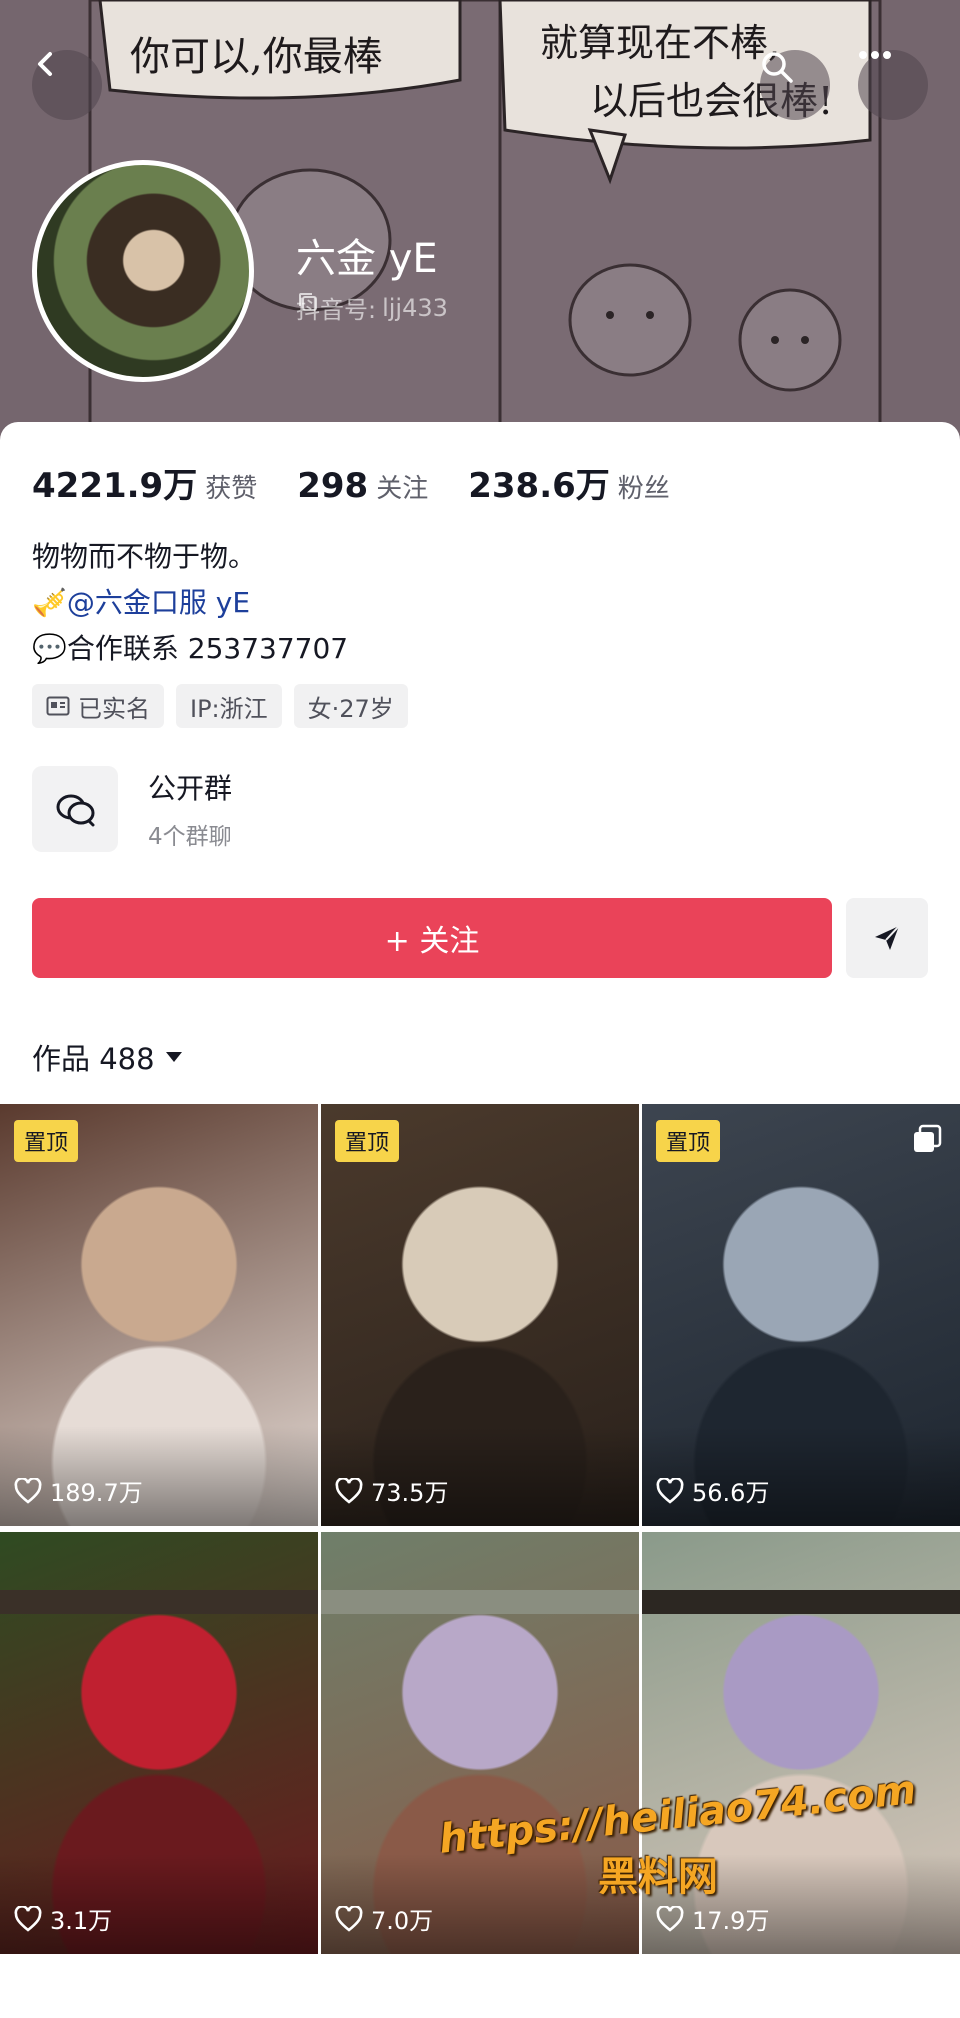 This screenshot has height=2018, width=960. I want to click on public-group-entry: 公开群 4个群聊, so click(480, 809).